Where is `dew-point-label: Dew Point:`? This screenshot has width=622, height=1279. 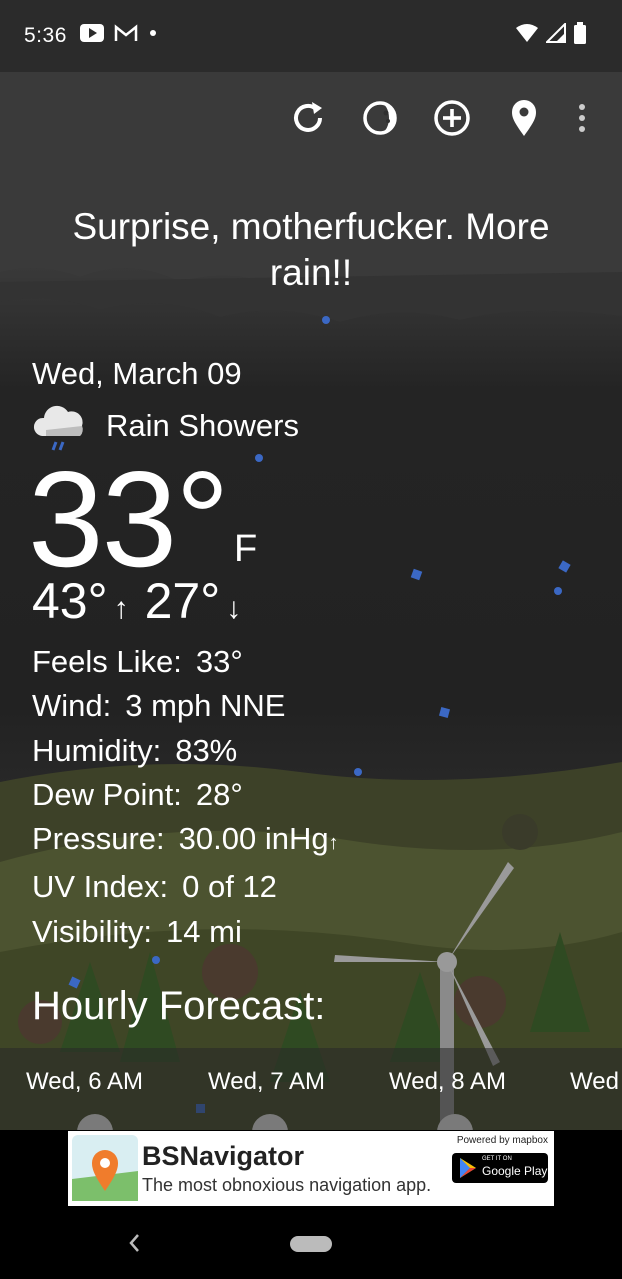 dew-point-label: Dew Point: is located at coordinates (107, 794).